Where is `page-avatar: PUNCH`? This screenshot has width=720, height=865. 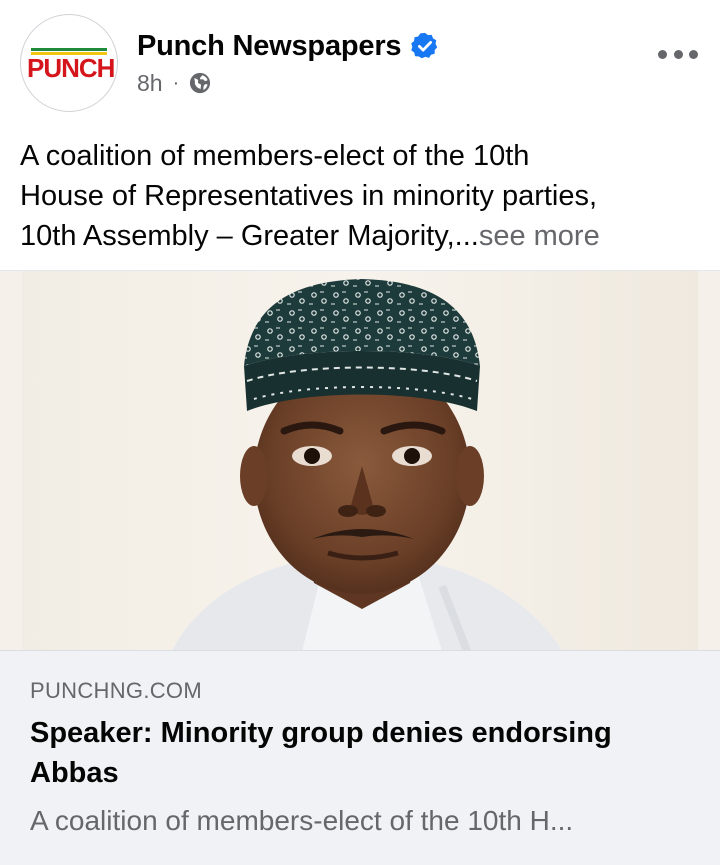
page-avatar: PUNCH is located at coordinates (69, 63).